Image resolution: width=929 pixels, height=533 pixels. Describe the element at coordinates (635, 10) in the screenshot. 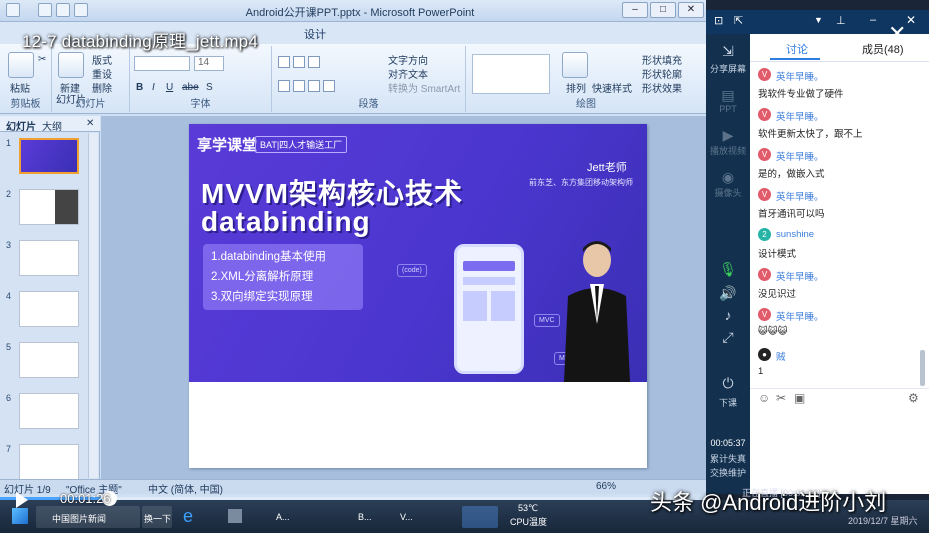

I see `minimize-button: –` at that location.